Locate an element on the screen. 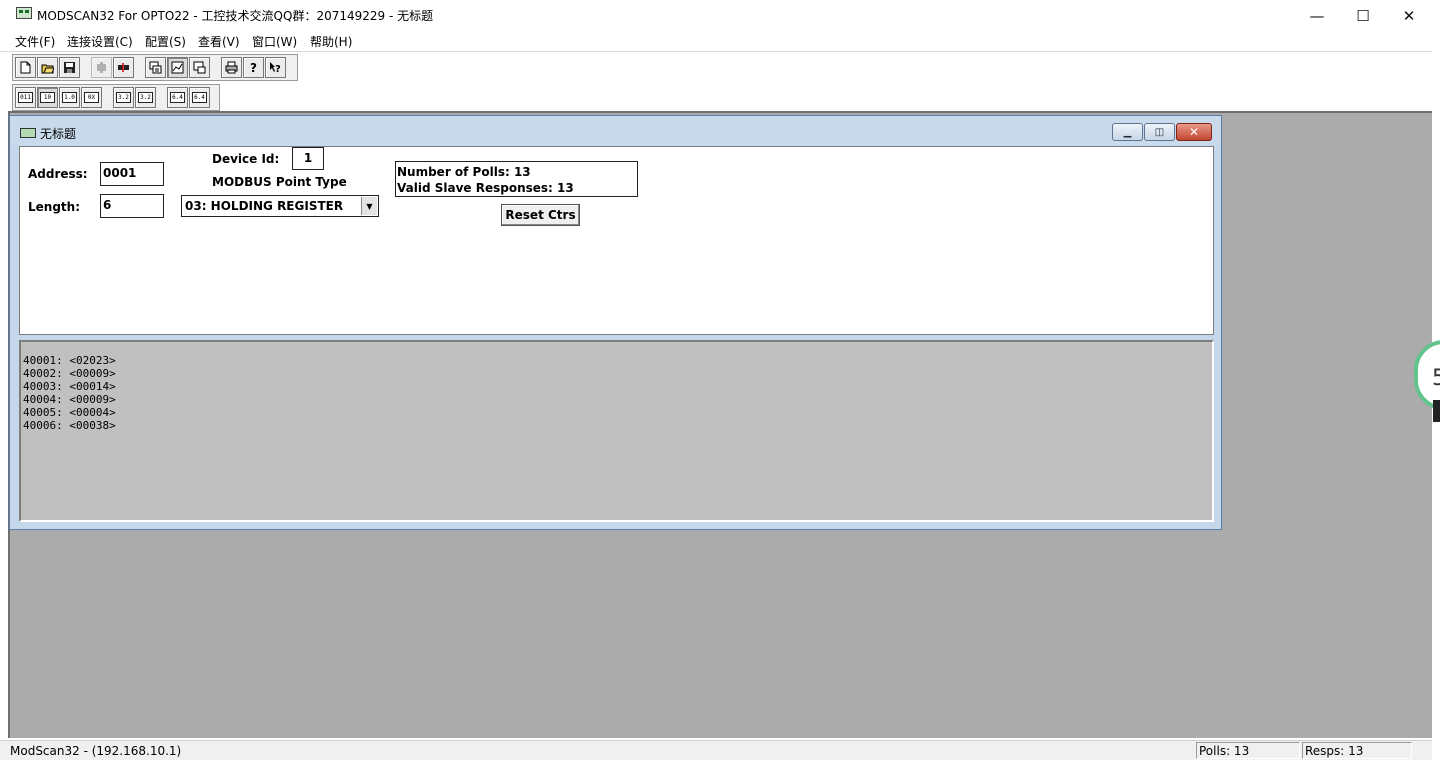  app-icon is located at coordinates (24, 13).